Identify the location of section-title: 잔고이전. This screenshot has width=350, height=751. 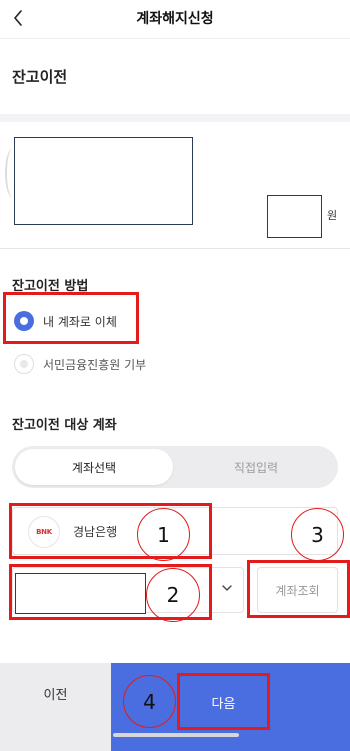
(40, 77).